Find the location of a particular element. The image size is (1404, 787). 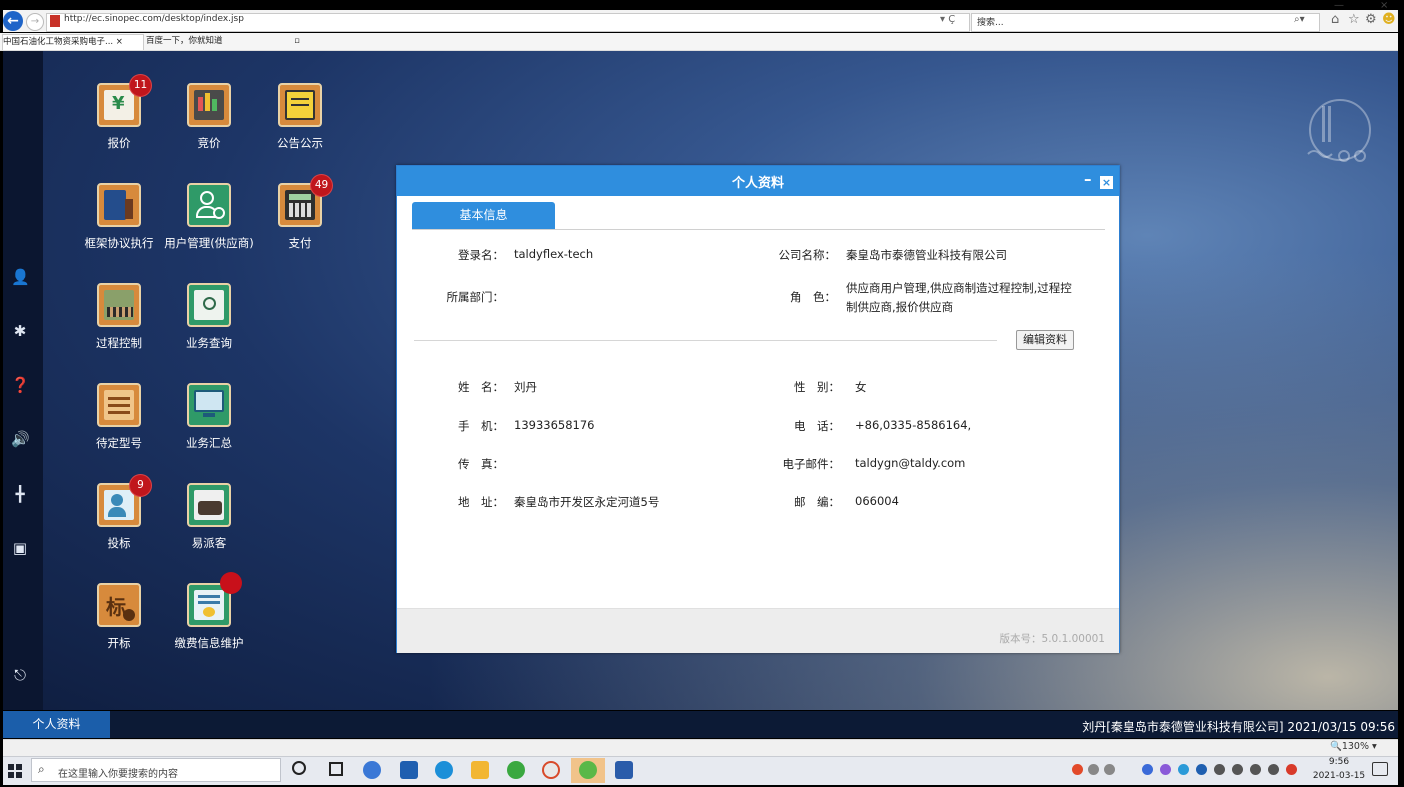

postcode-value: 066004 is located at coordinates (877, 501).